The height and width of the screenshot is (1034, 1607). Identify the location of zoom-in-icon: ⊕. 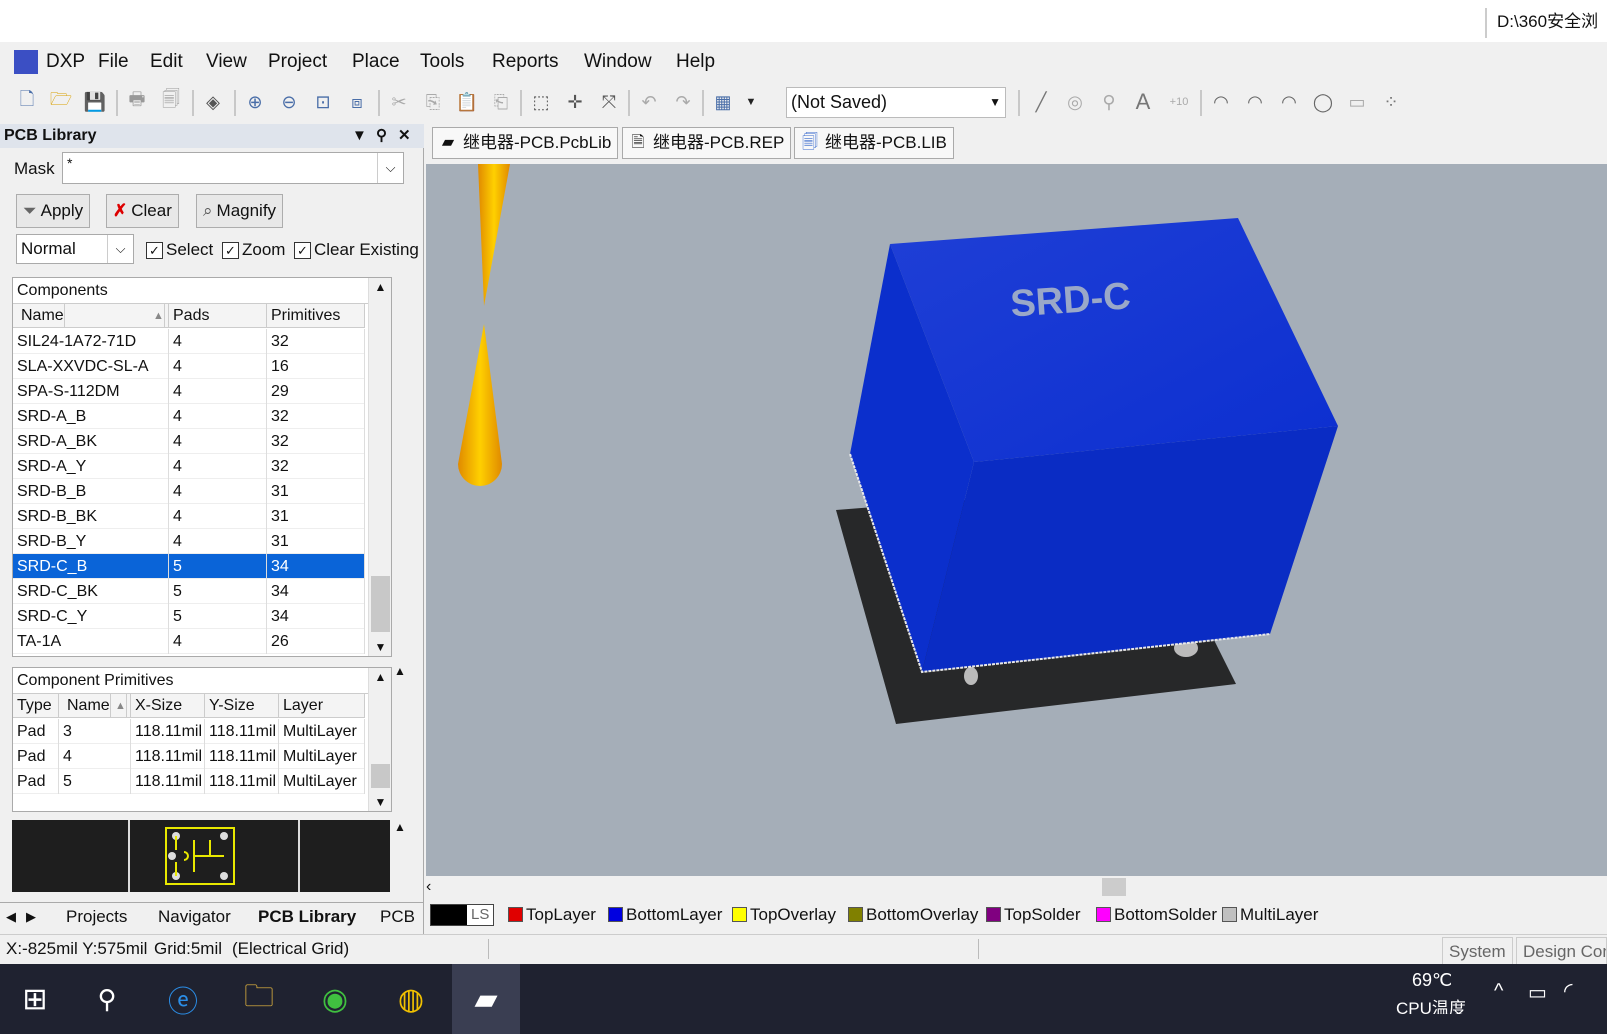
(255, 102).